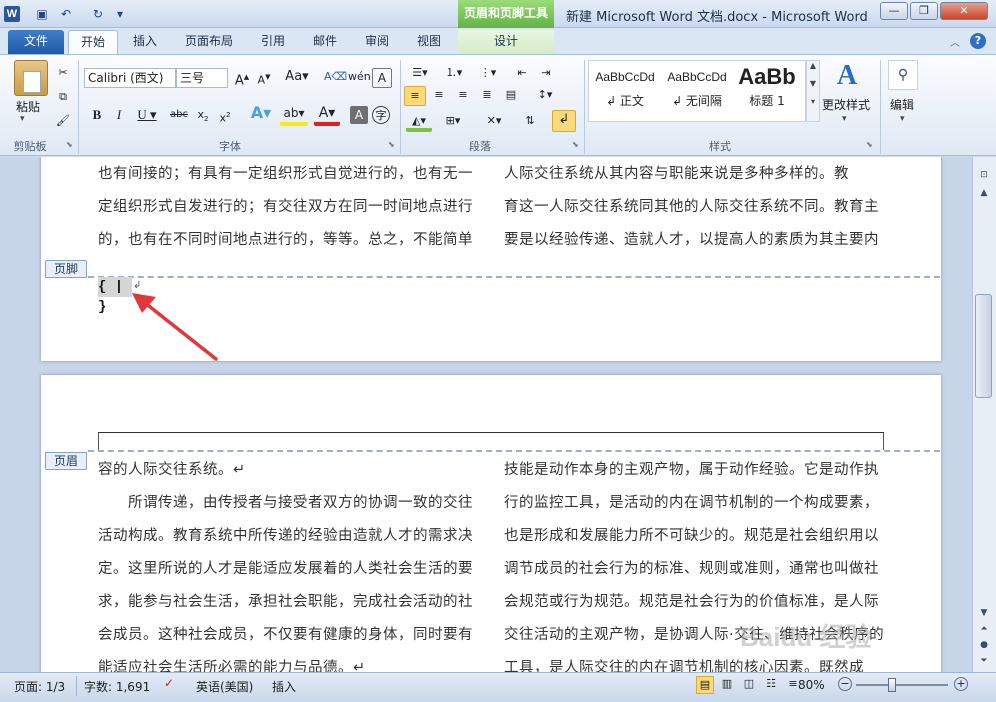 The width and height of the screenshot is (996, 702). What do you see at coordinates (31, 78) in the screenshot?
I see `paste-icon` at bounding box center [31, 78].